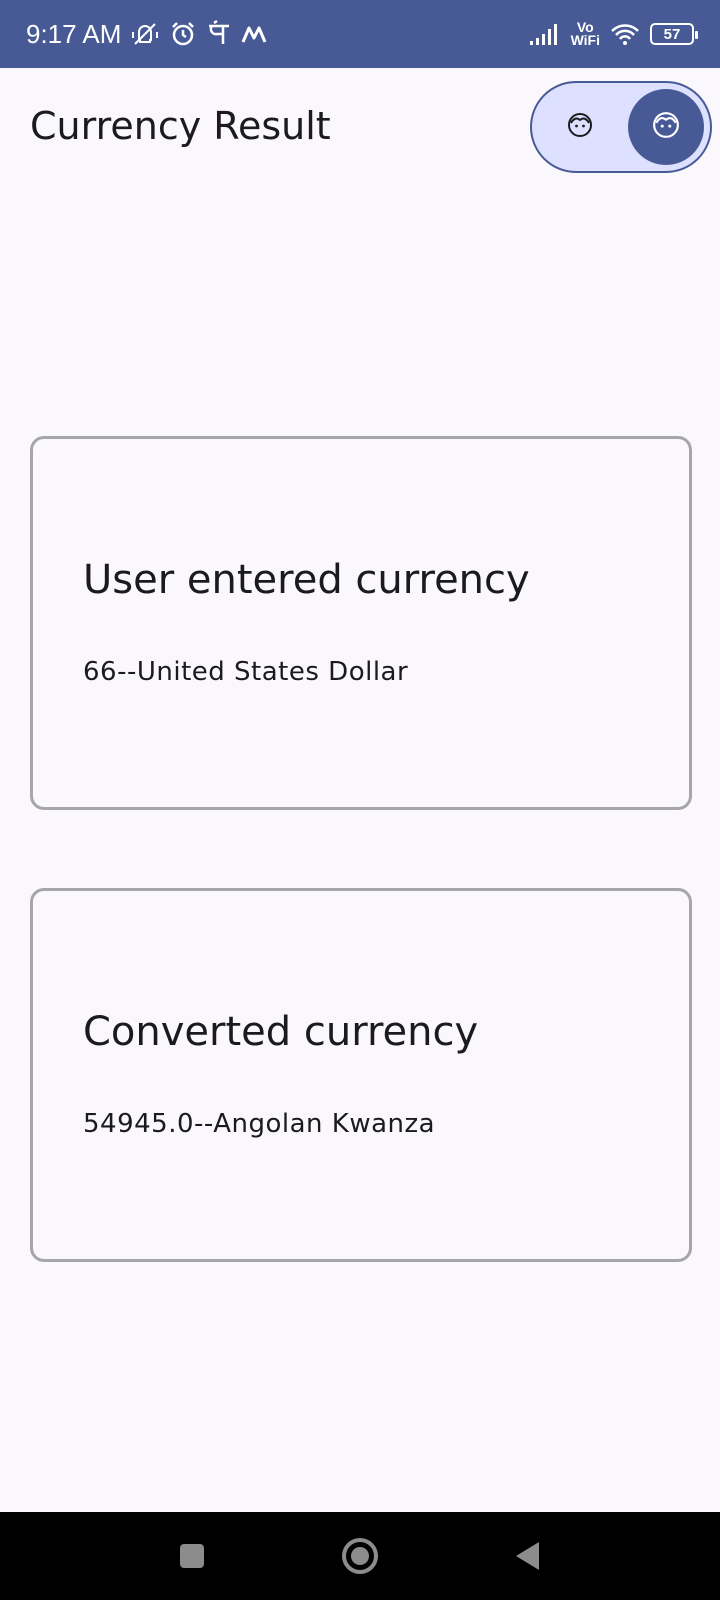 This screenshot has height=1600, width=720. What do you see at coordinates (625, 34) in the screenshot?
I see `wifi-icon` at bounding box center [625, 34].